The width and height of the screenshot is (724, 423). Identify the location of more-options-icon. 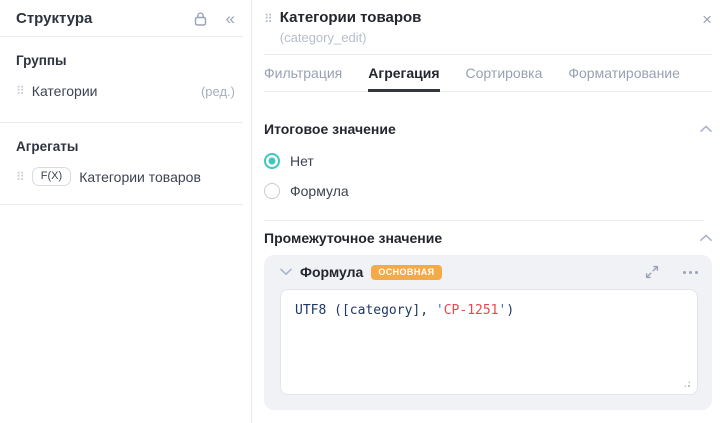
(690, 272).